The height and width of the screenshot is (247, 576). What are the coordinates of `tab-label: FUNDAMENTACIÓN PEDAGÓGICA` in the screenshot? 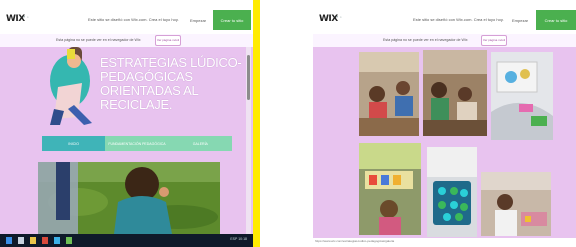 It's located at (137, 143).